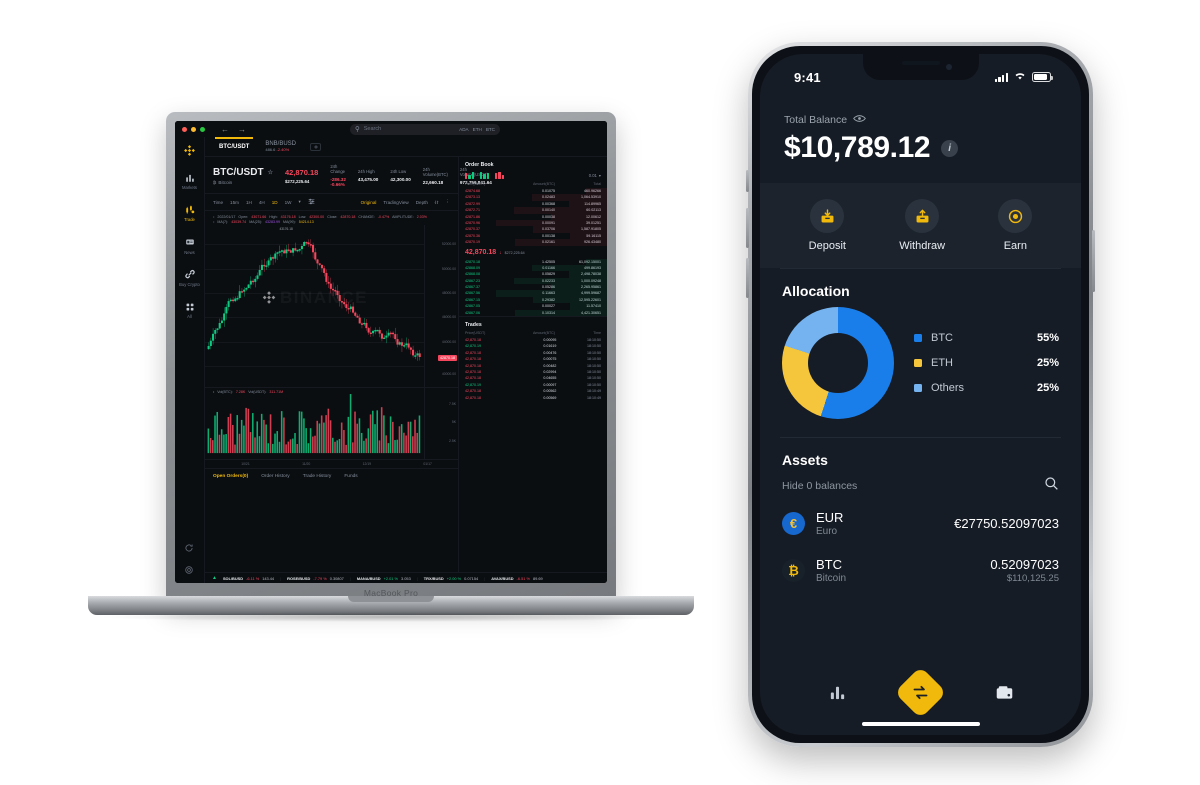 This screenshot has height=785, width=1200. Describe the element at coordinates (499, 175) in the screenshot. I see `orderbook-asks-icon` at that location.